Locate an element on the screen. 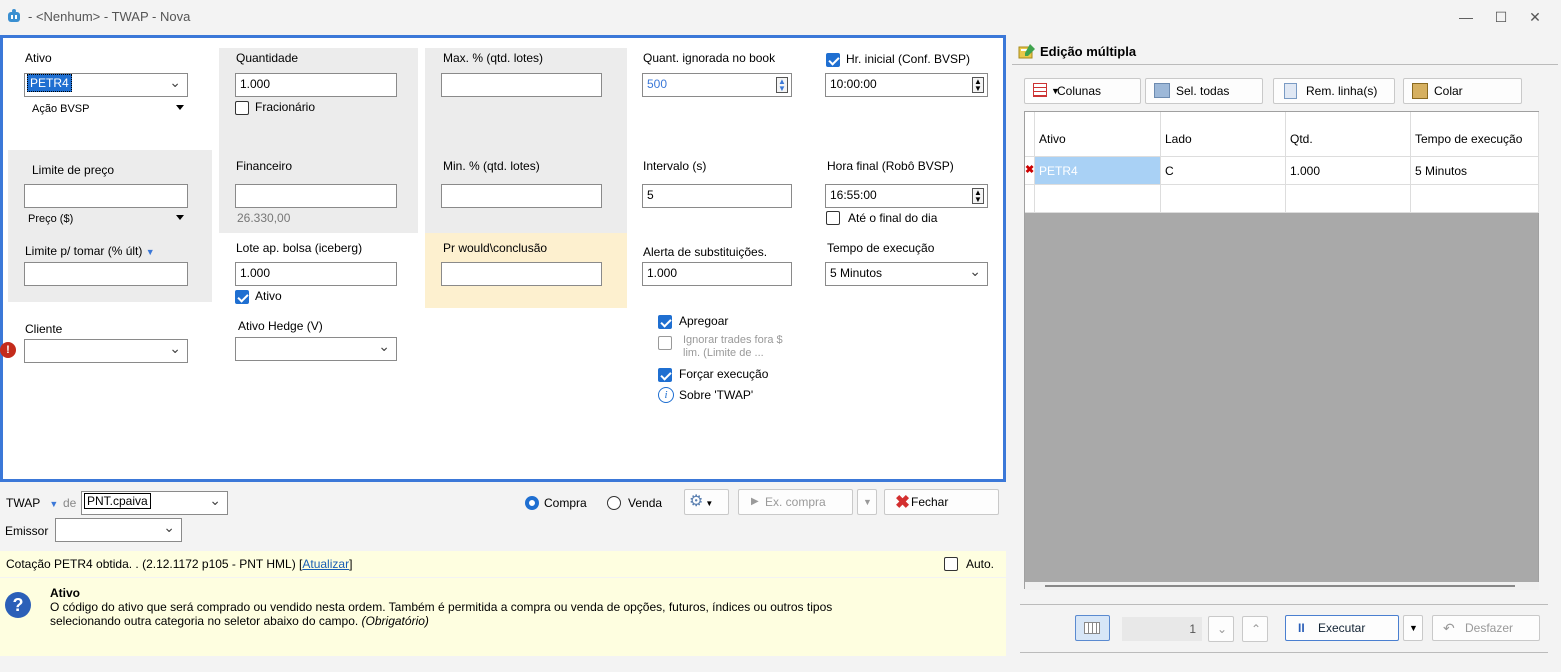  grid-view-button is located at coordinates (1092, 628).